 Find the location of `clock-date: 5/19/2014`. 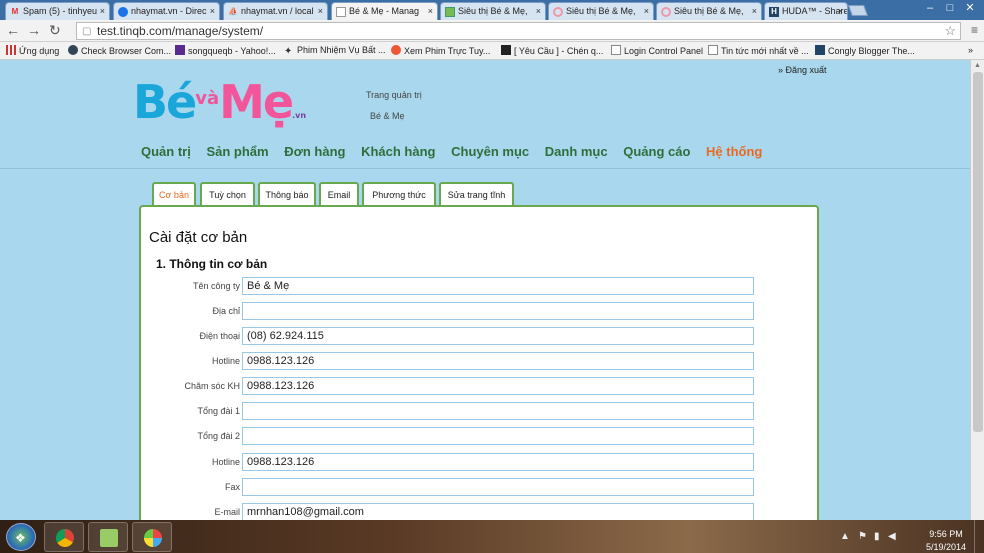

clock-date: 5/19/2014 is located at coordinates (945, 547).